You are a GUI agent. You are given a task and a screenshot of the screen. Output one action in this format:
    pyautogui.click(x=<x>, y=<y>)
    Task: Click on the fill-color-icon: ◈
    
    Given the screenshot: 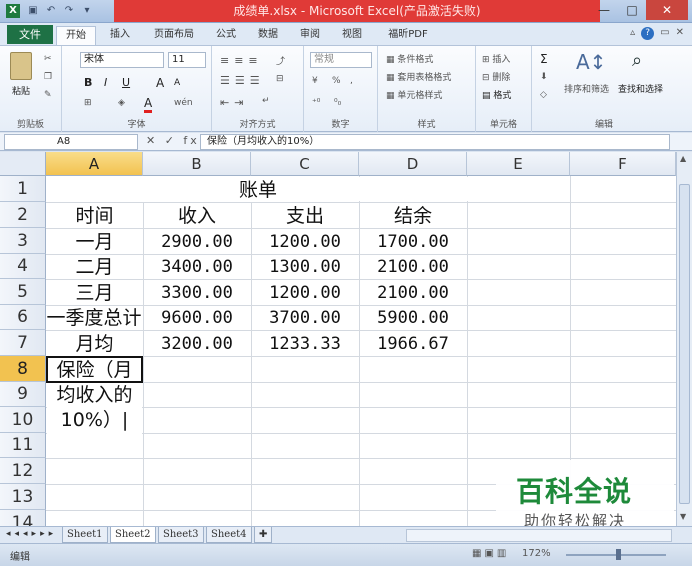 What is the action you would take?
    pyautogui.click(x=121, y=103)
    